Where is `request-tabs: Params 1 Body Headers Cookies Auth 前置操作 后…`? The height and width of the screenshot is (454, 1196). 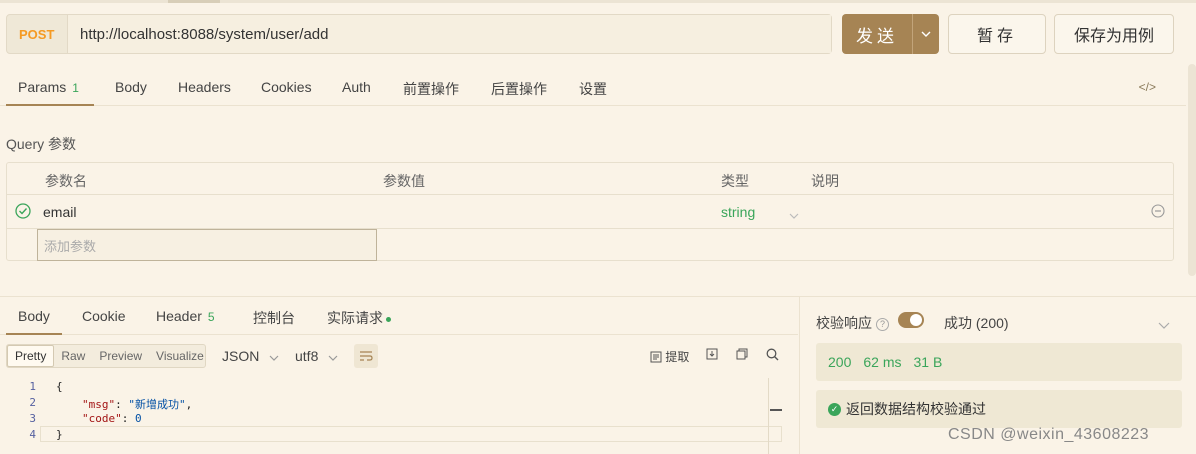
request-tabs: Params 1 Body Headers Cookies Auth 前置操作 后… is located at coordinates (593, 86).